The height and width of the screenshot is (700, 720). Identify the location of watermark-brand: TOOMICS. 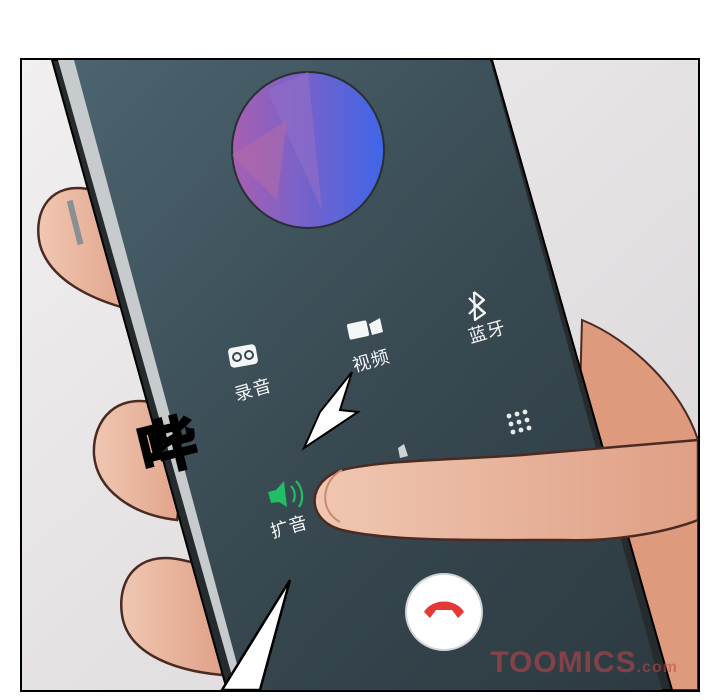
(563, 662).